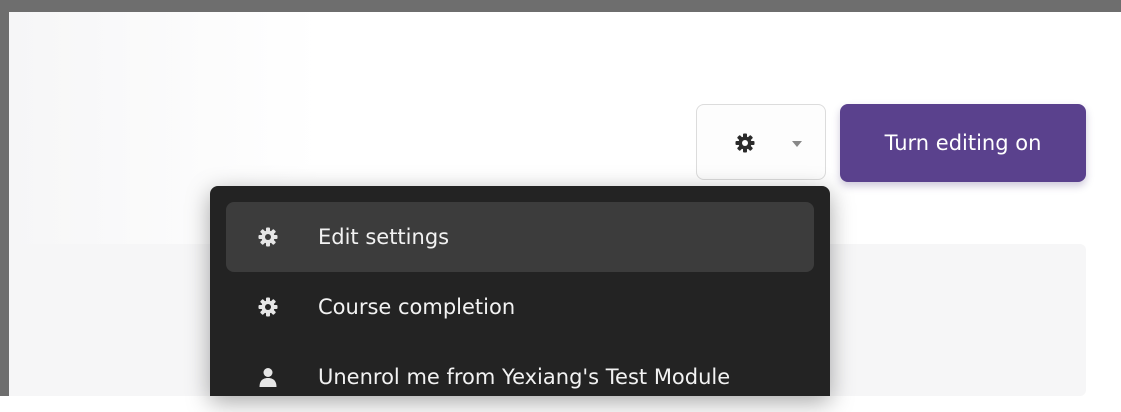 Image resolution: width=1121 pixels, height=412 pixels. What do you see at coordinates (797, 144) in the screenshot?
I see `chevron-down-icon` at bounding box center [797, 144].